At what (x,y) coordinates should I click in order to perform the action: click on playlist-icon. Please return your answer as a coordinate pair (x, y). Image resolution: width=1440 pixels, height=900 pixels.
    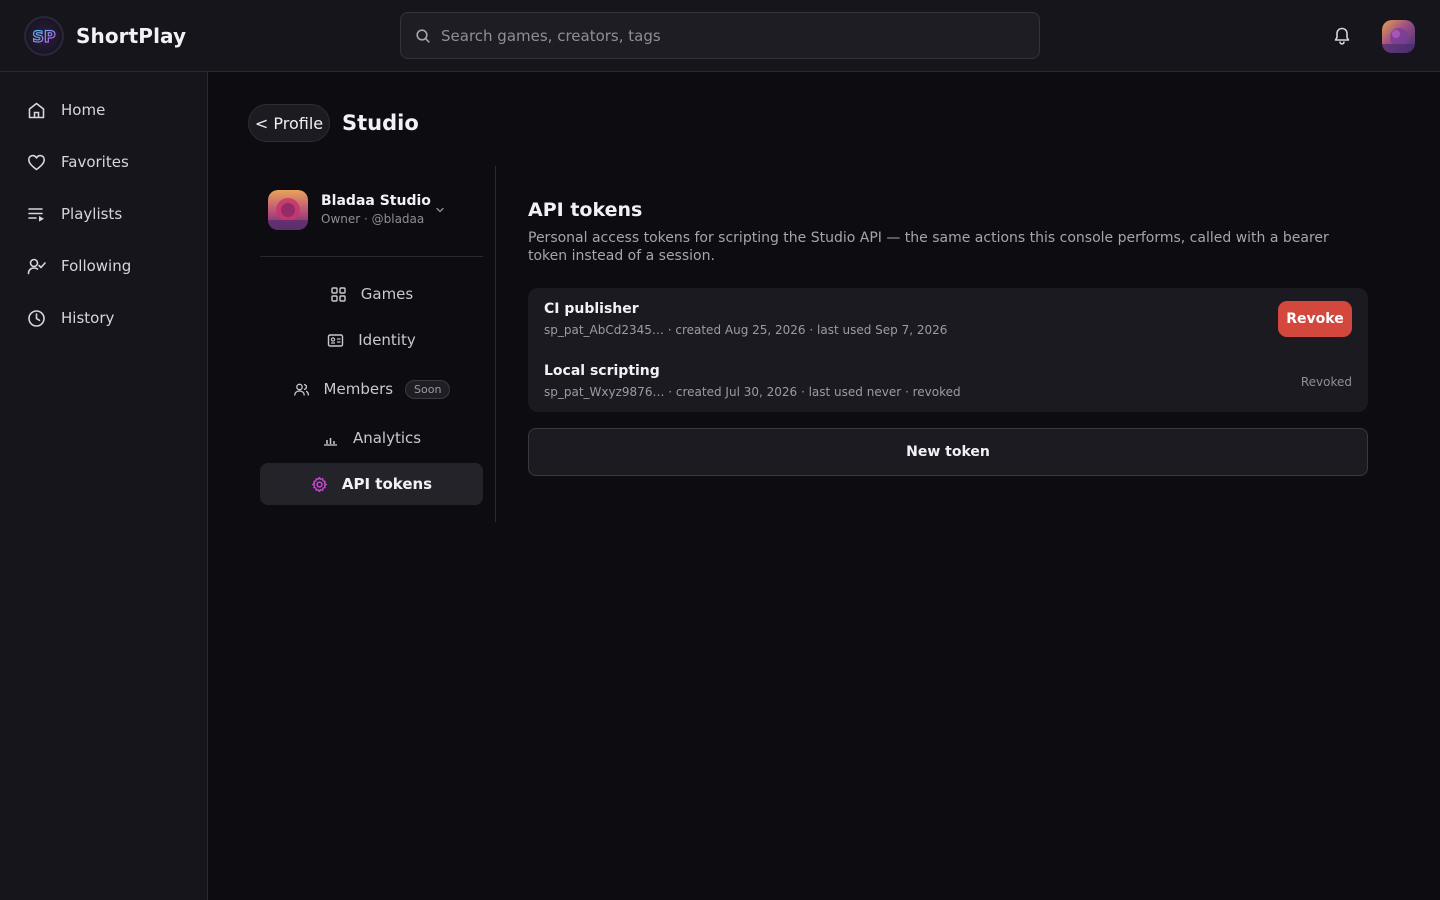
    Looking at the image, I should click on (36, 214).